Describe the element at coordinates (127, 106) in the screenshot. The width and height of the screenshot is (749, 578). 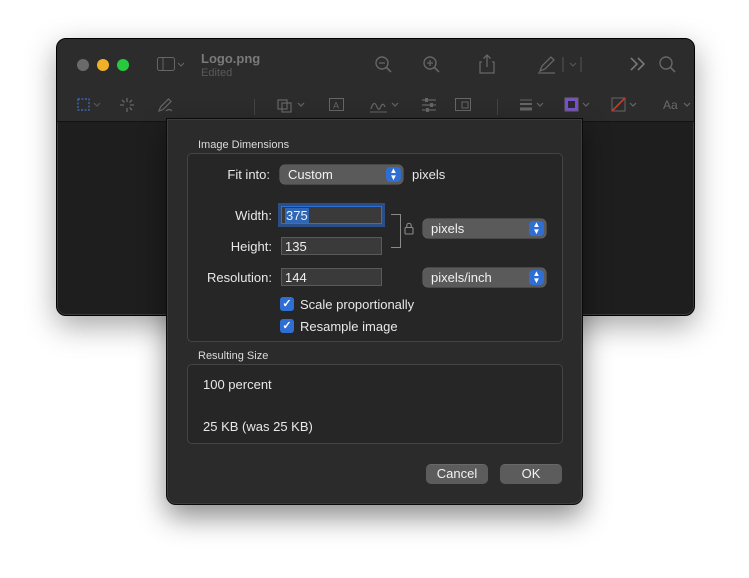
I see `instant-alpha-icon` at that location.